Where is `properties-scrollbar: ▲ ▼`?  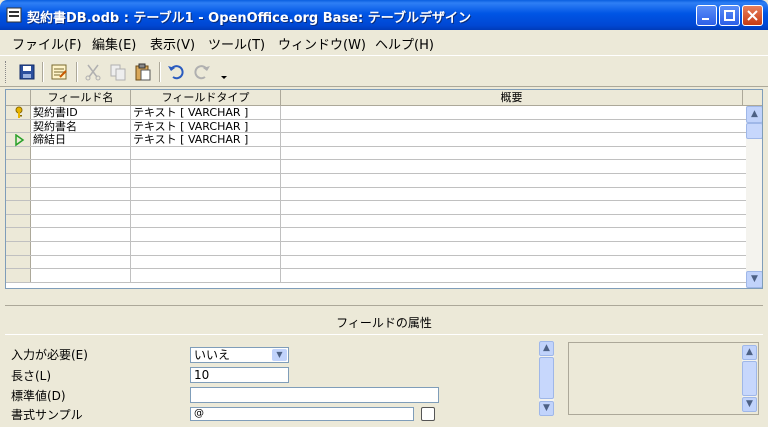
properties-scrollbar: ▲ ▼ is located at coordinates (546, 378).